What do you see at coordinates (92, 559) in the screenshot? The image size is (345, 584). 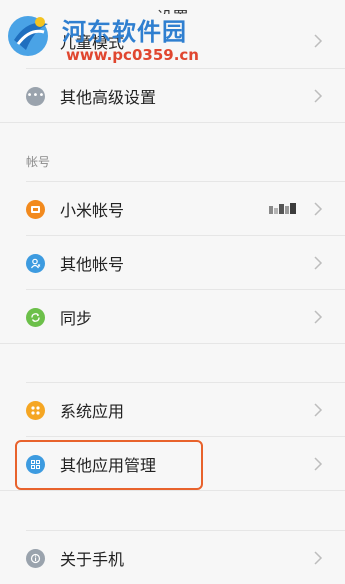 I see `settings-item-label: 关于手机` at bounding box center [92, 559].